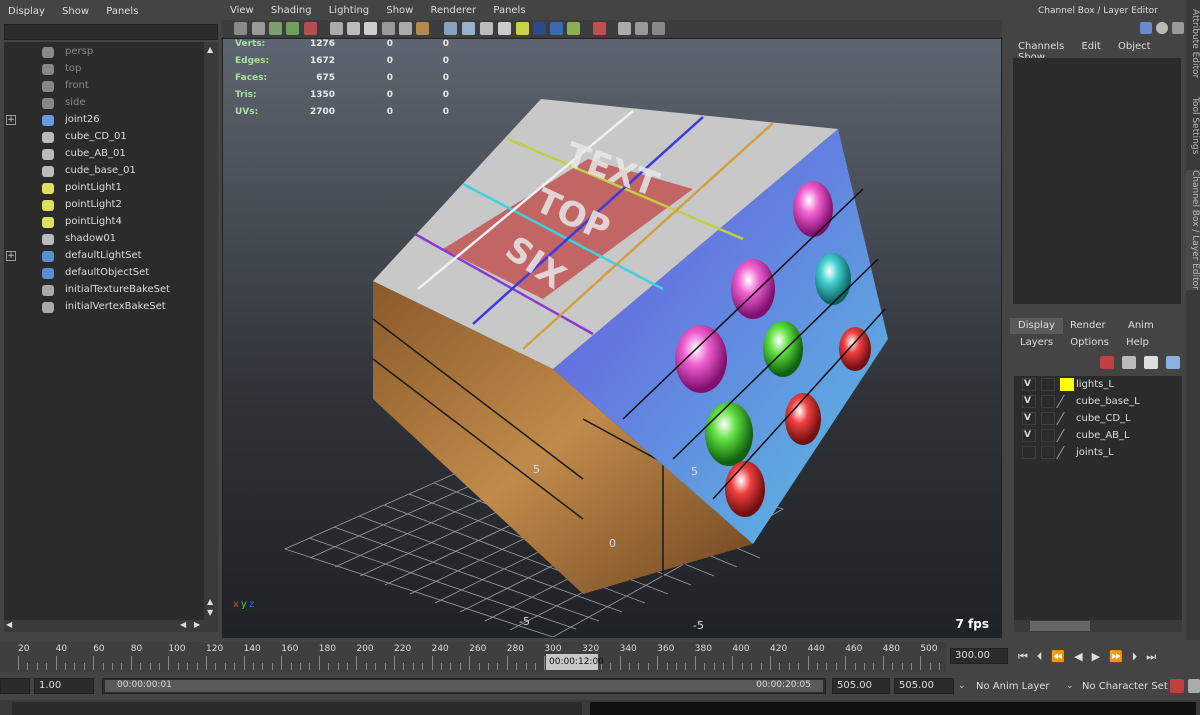 This screenshot has width=1200, height=715. Describe the element at coordinates (509, 10) in the screenshot. I see `menu-panels: Panels` at that location.